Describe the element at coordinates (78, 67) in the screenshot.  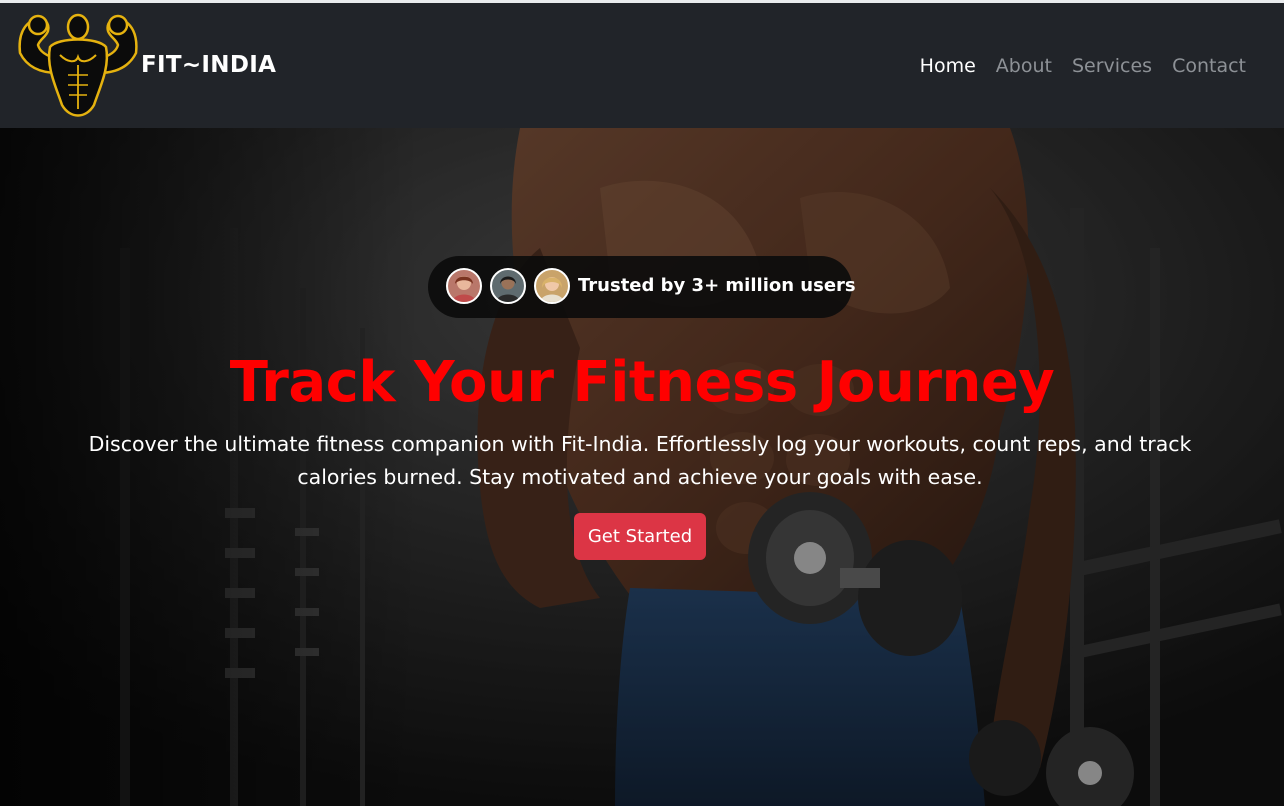
I see `muscleman-logo-icon` at that location.